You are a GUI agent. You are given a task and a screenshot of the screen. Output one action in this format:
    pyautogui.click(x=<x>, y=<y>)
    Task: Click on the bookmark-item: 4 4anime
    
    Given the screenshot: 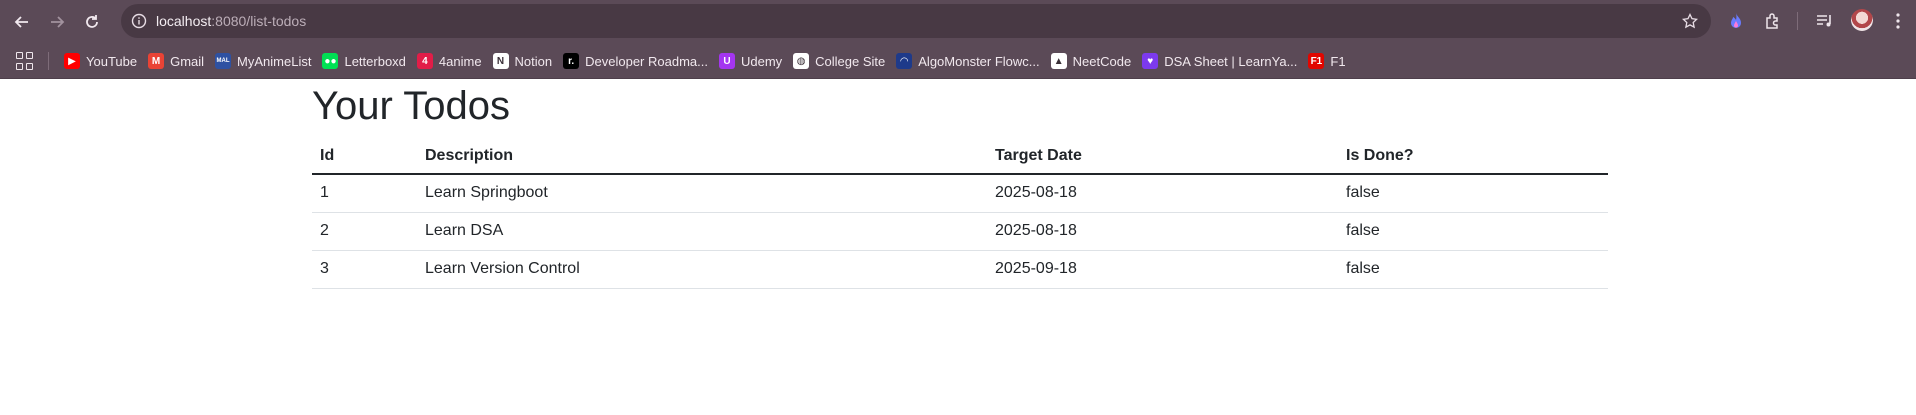 What is the action you would take?
    pyautogui.click(x=451, y=61)
    